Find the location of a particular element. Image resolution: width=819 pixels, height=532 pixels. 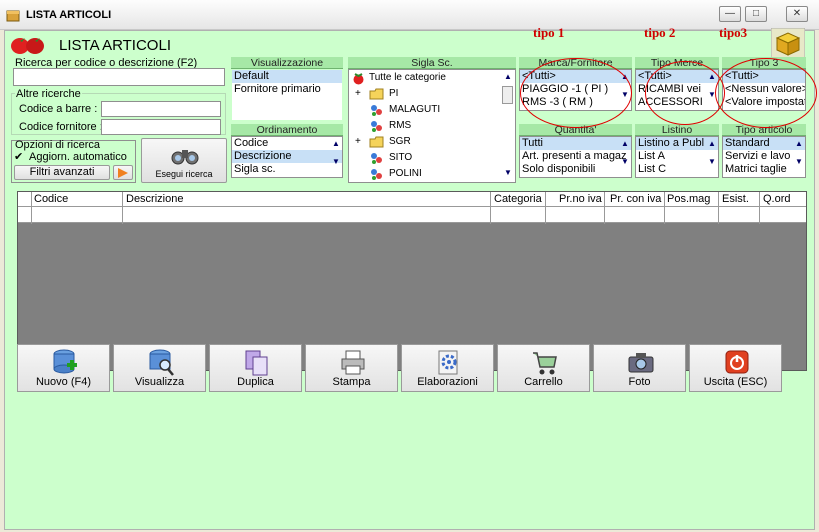

list-item: Codice is located at coordinates (287, 143).